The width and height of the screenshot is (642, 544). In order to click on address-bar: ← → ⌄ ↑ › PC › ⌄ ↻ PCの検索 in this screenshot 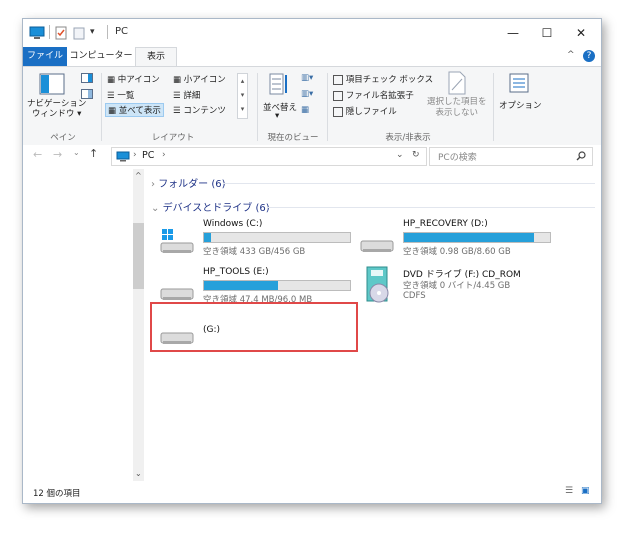, I will do `click(312, 156)`.